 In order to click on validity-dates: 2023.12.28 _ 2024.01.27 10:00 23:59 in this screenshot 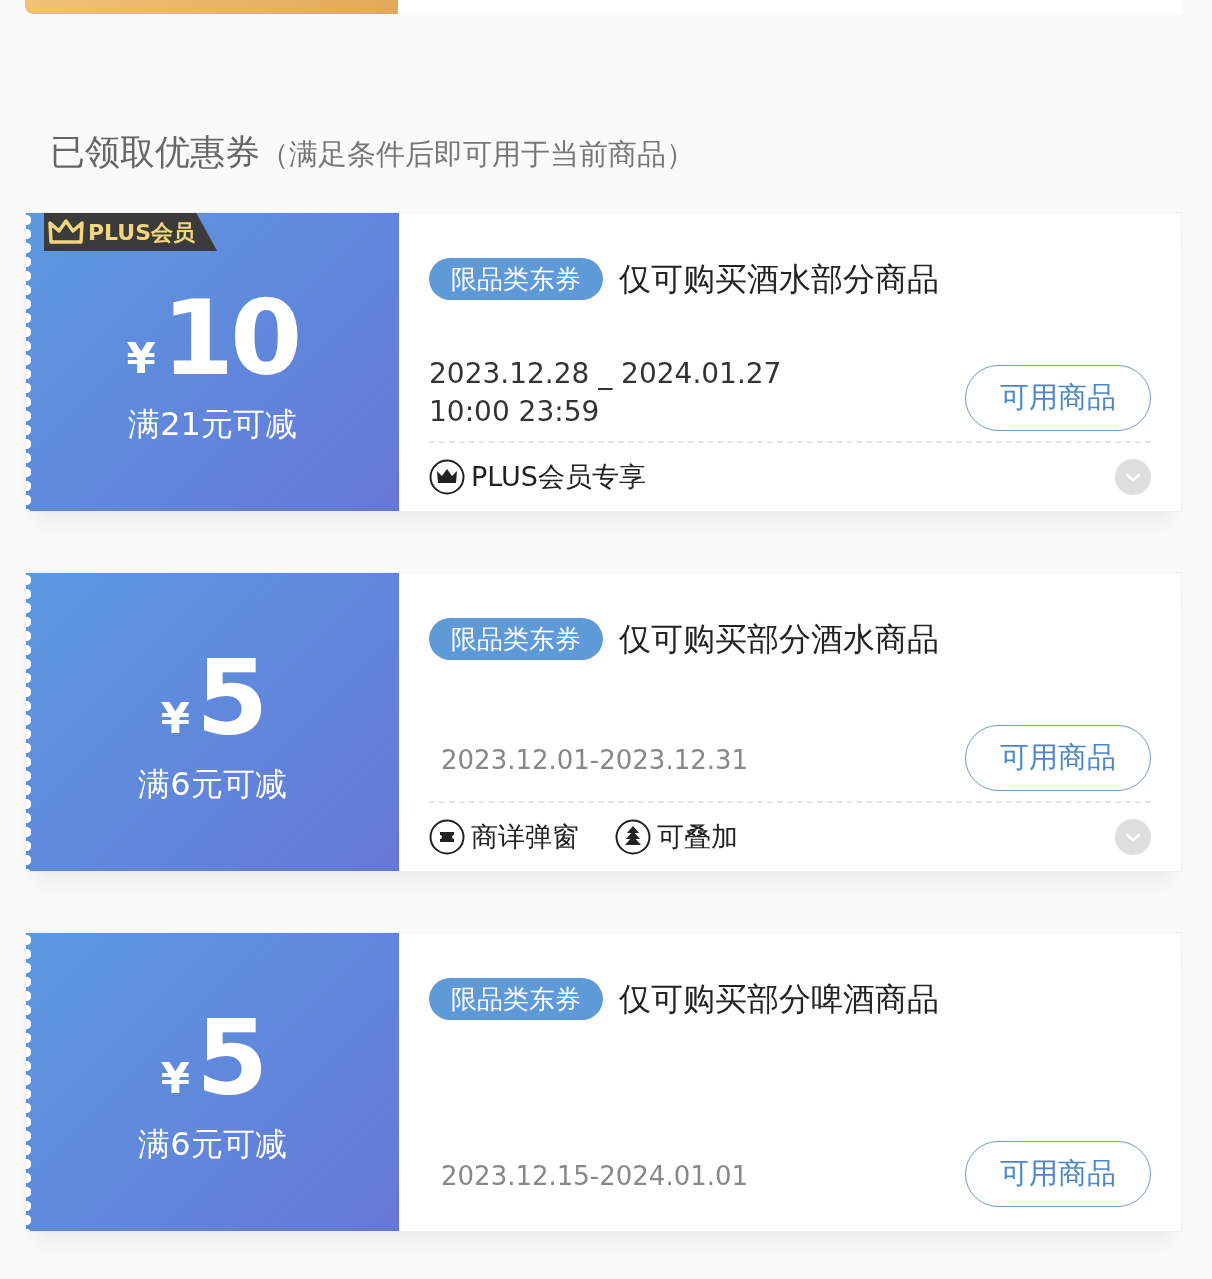, I will do `click(605, 393)`.